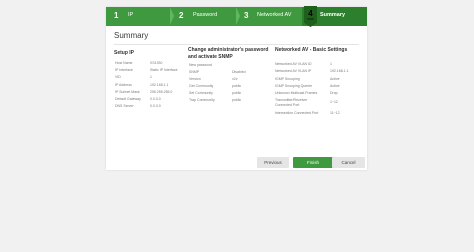 This screenshot has height=252, width=474. Describe the element at coordinates (202, 100) in the screenshot. I see `row-key: Trap Community` at that location.